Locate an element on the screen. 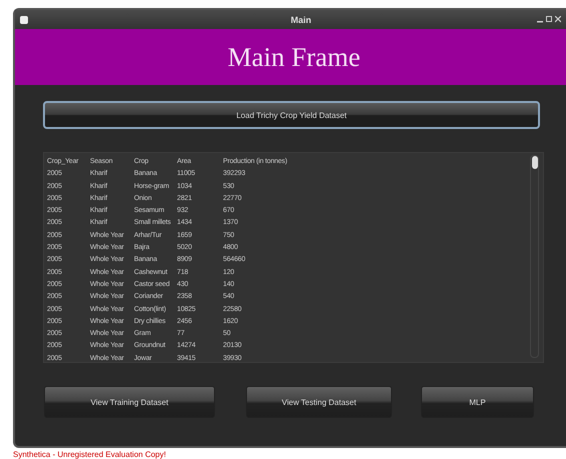 The image size is (566, 459). maximize-icon is located at coordinates (549, 19).